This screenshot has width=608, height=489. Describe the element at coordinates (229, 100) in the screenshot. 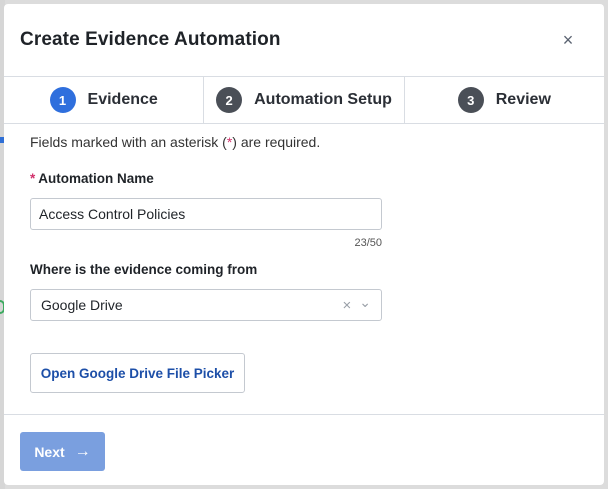

I see `step-number-badge: 2` at that location.